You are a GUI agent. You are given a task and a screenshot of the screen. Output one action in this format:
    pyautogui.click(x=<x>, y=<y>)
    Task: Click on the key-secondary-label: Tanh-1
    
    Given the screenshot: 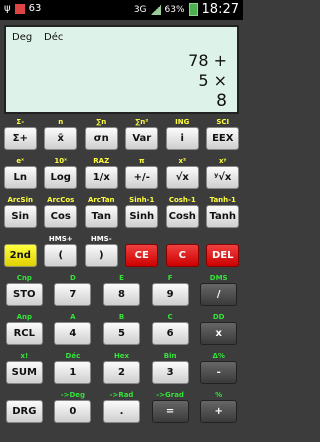 What is the action you would take?
    pyautogui.click(x=222, y=200)
    